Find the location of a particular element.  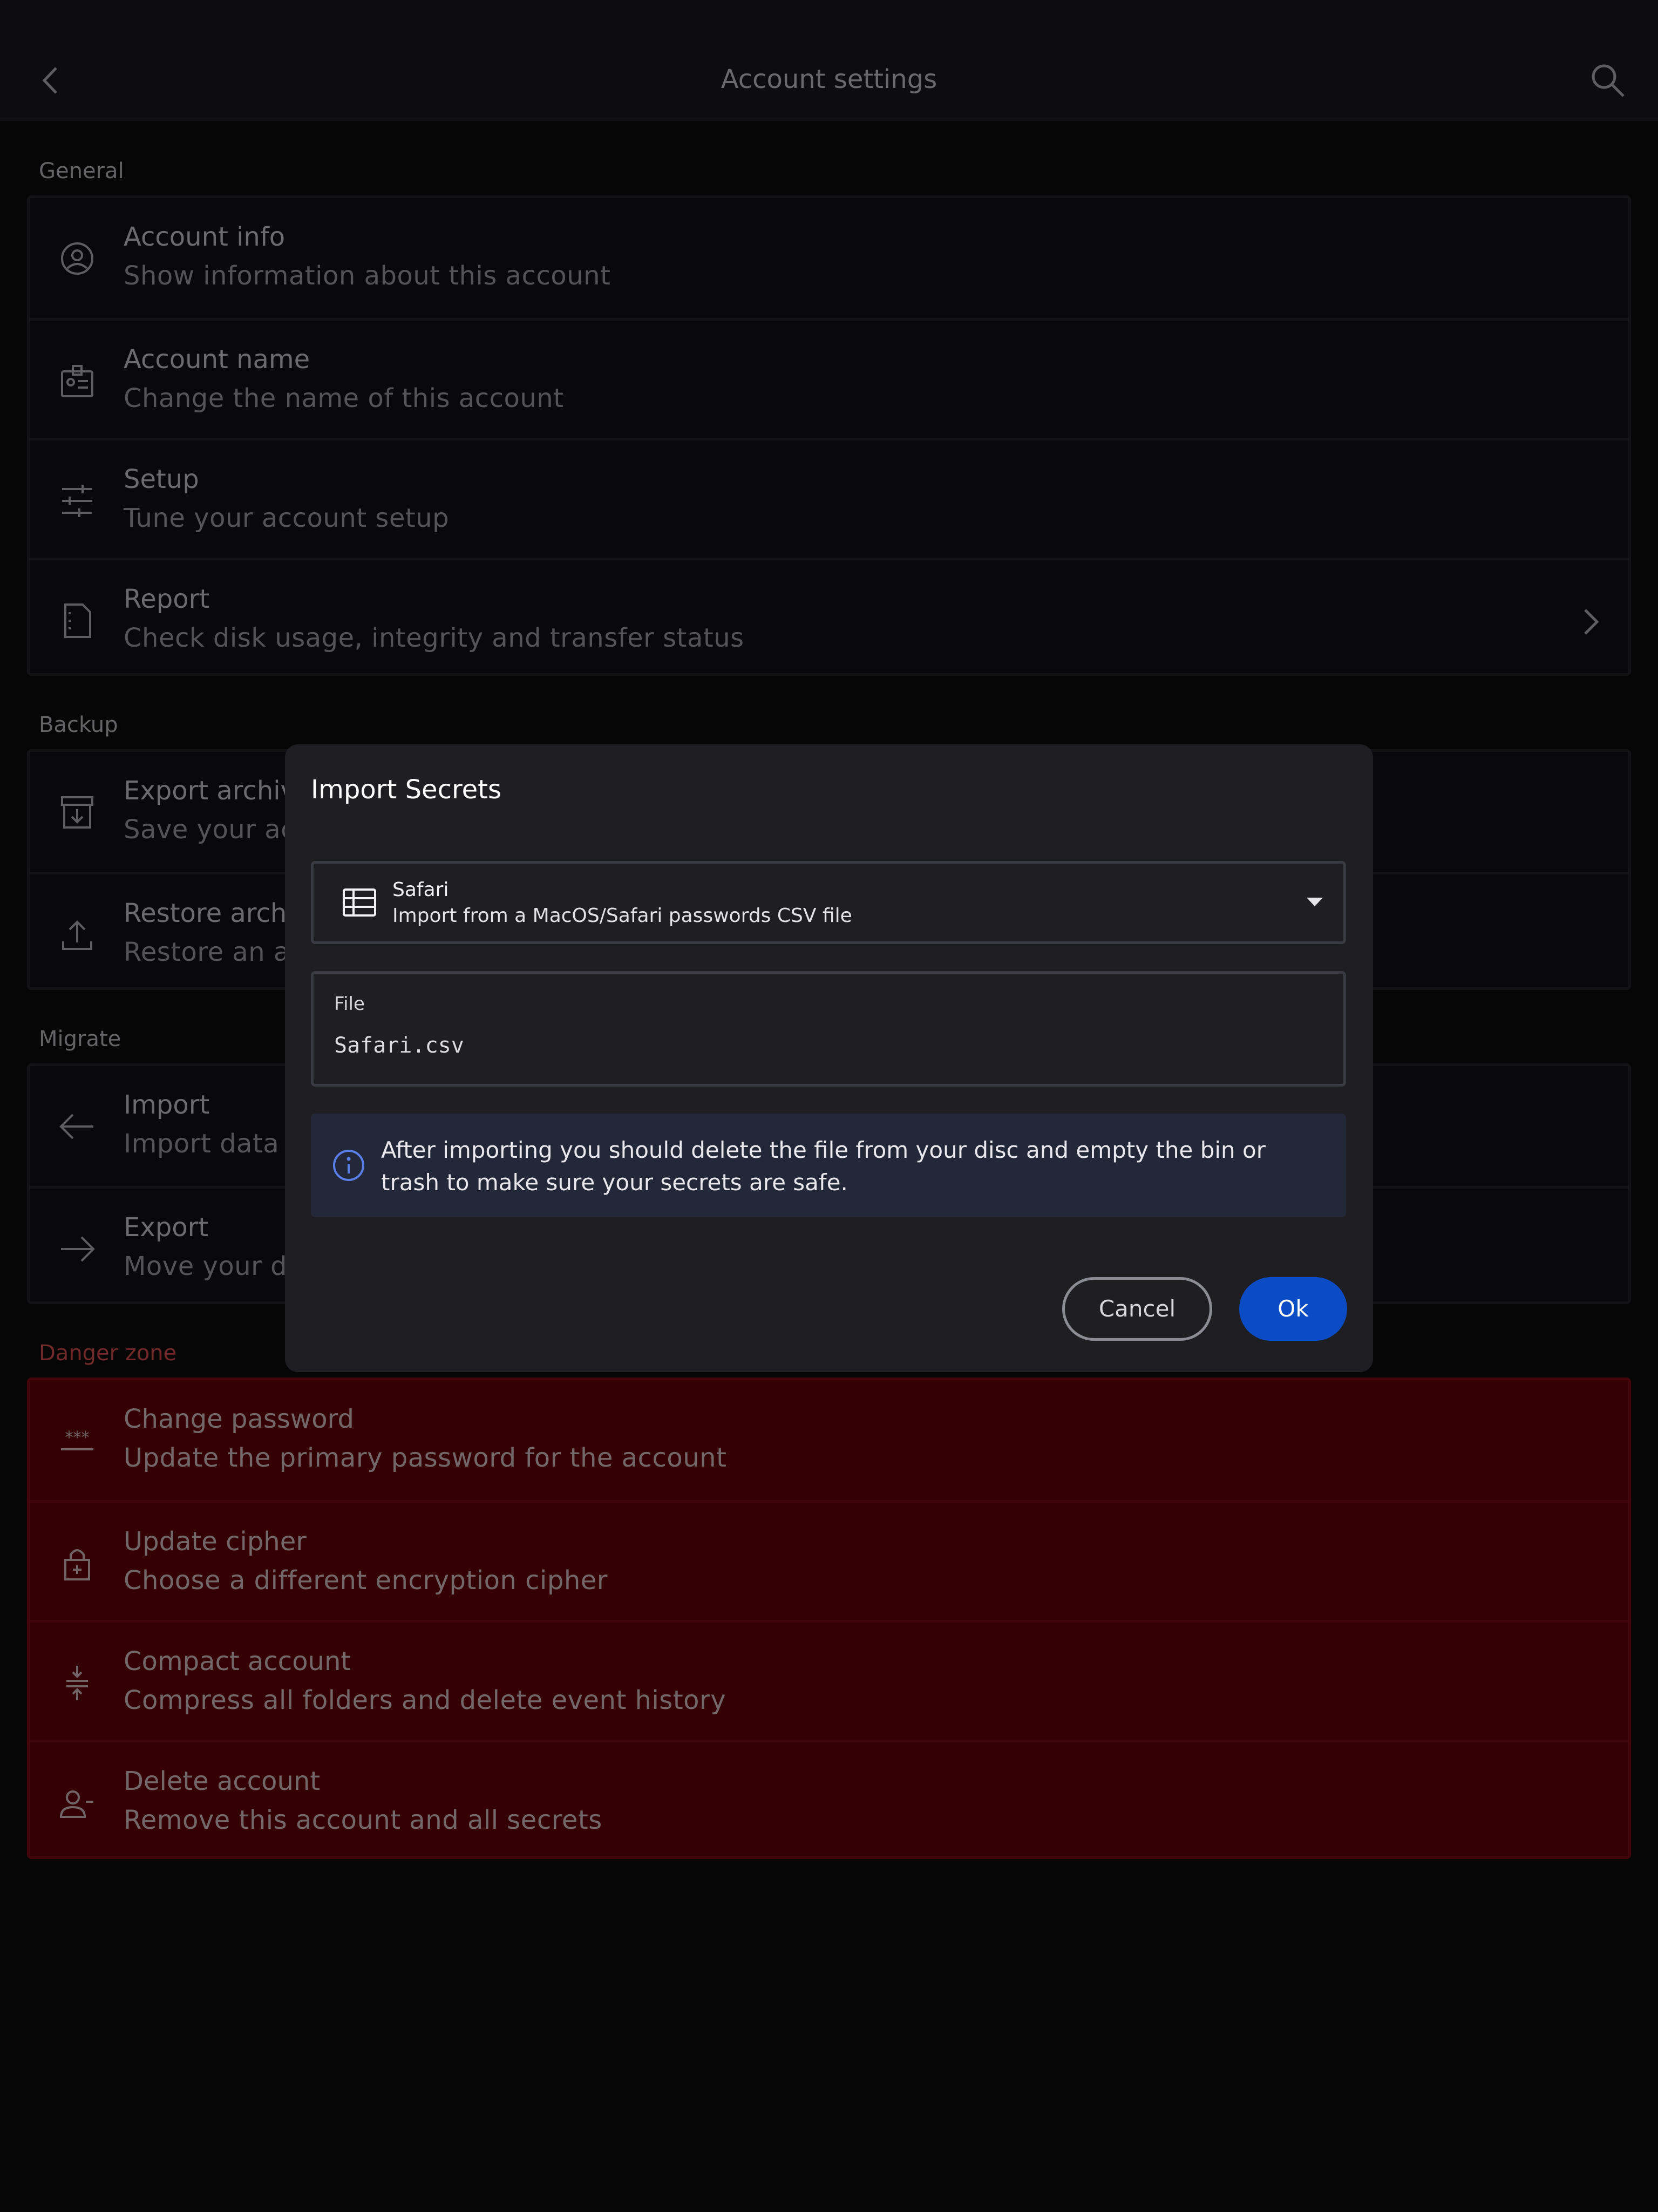

file-field: File Safari.csv is located at coordinates (828, 1029).